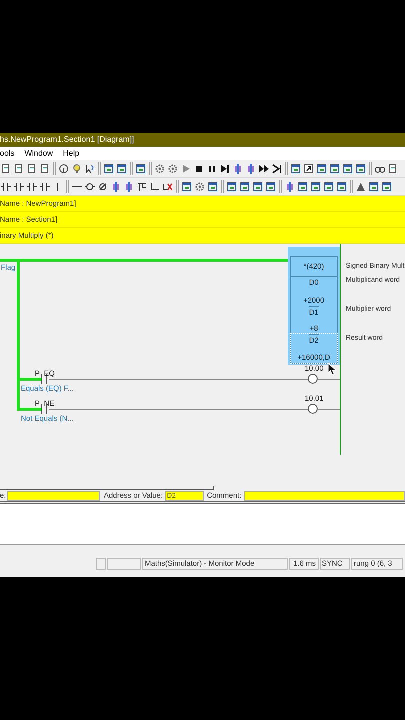  I want to click on name-field, so click(53, 495).